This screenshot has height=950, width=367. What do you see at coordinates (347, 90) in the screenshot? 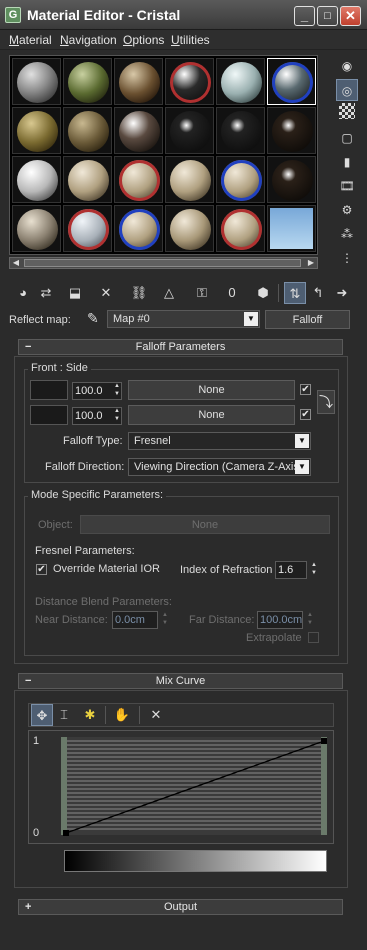
I see `backlight-icon: ◎` at bounding box center [347, 90].